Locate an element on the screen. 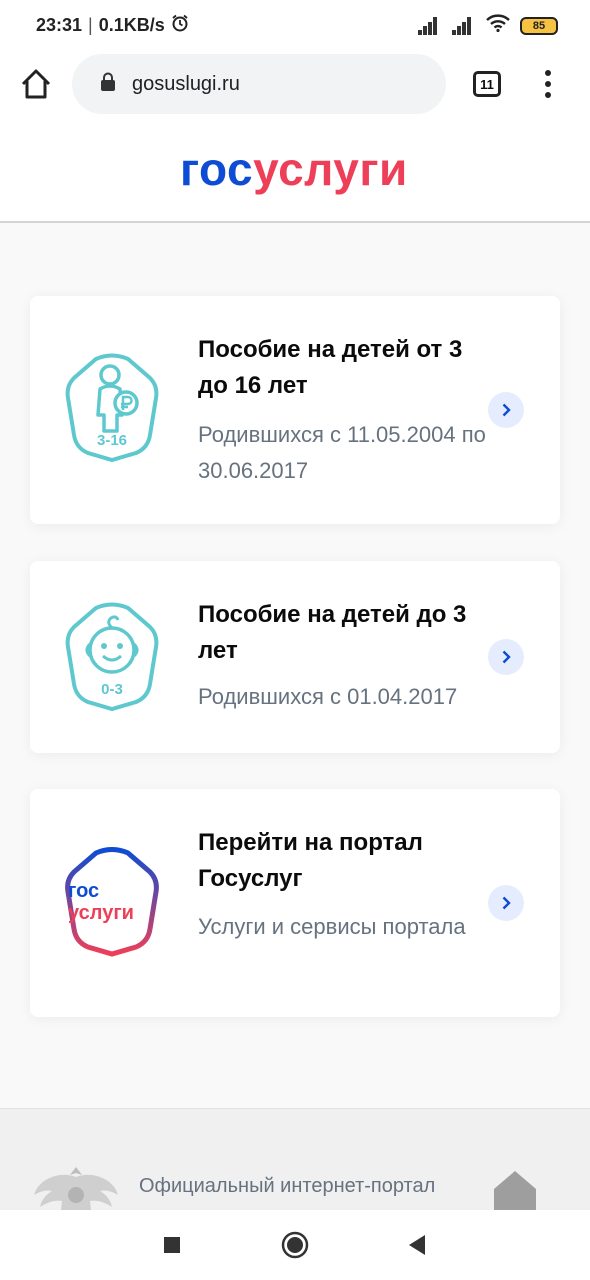 This screenshot has height=1280, width=590. status-bar: 23:31 | 0.1KB/s 85 is located at coordinates (295, 26).